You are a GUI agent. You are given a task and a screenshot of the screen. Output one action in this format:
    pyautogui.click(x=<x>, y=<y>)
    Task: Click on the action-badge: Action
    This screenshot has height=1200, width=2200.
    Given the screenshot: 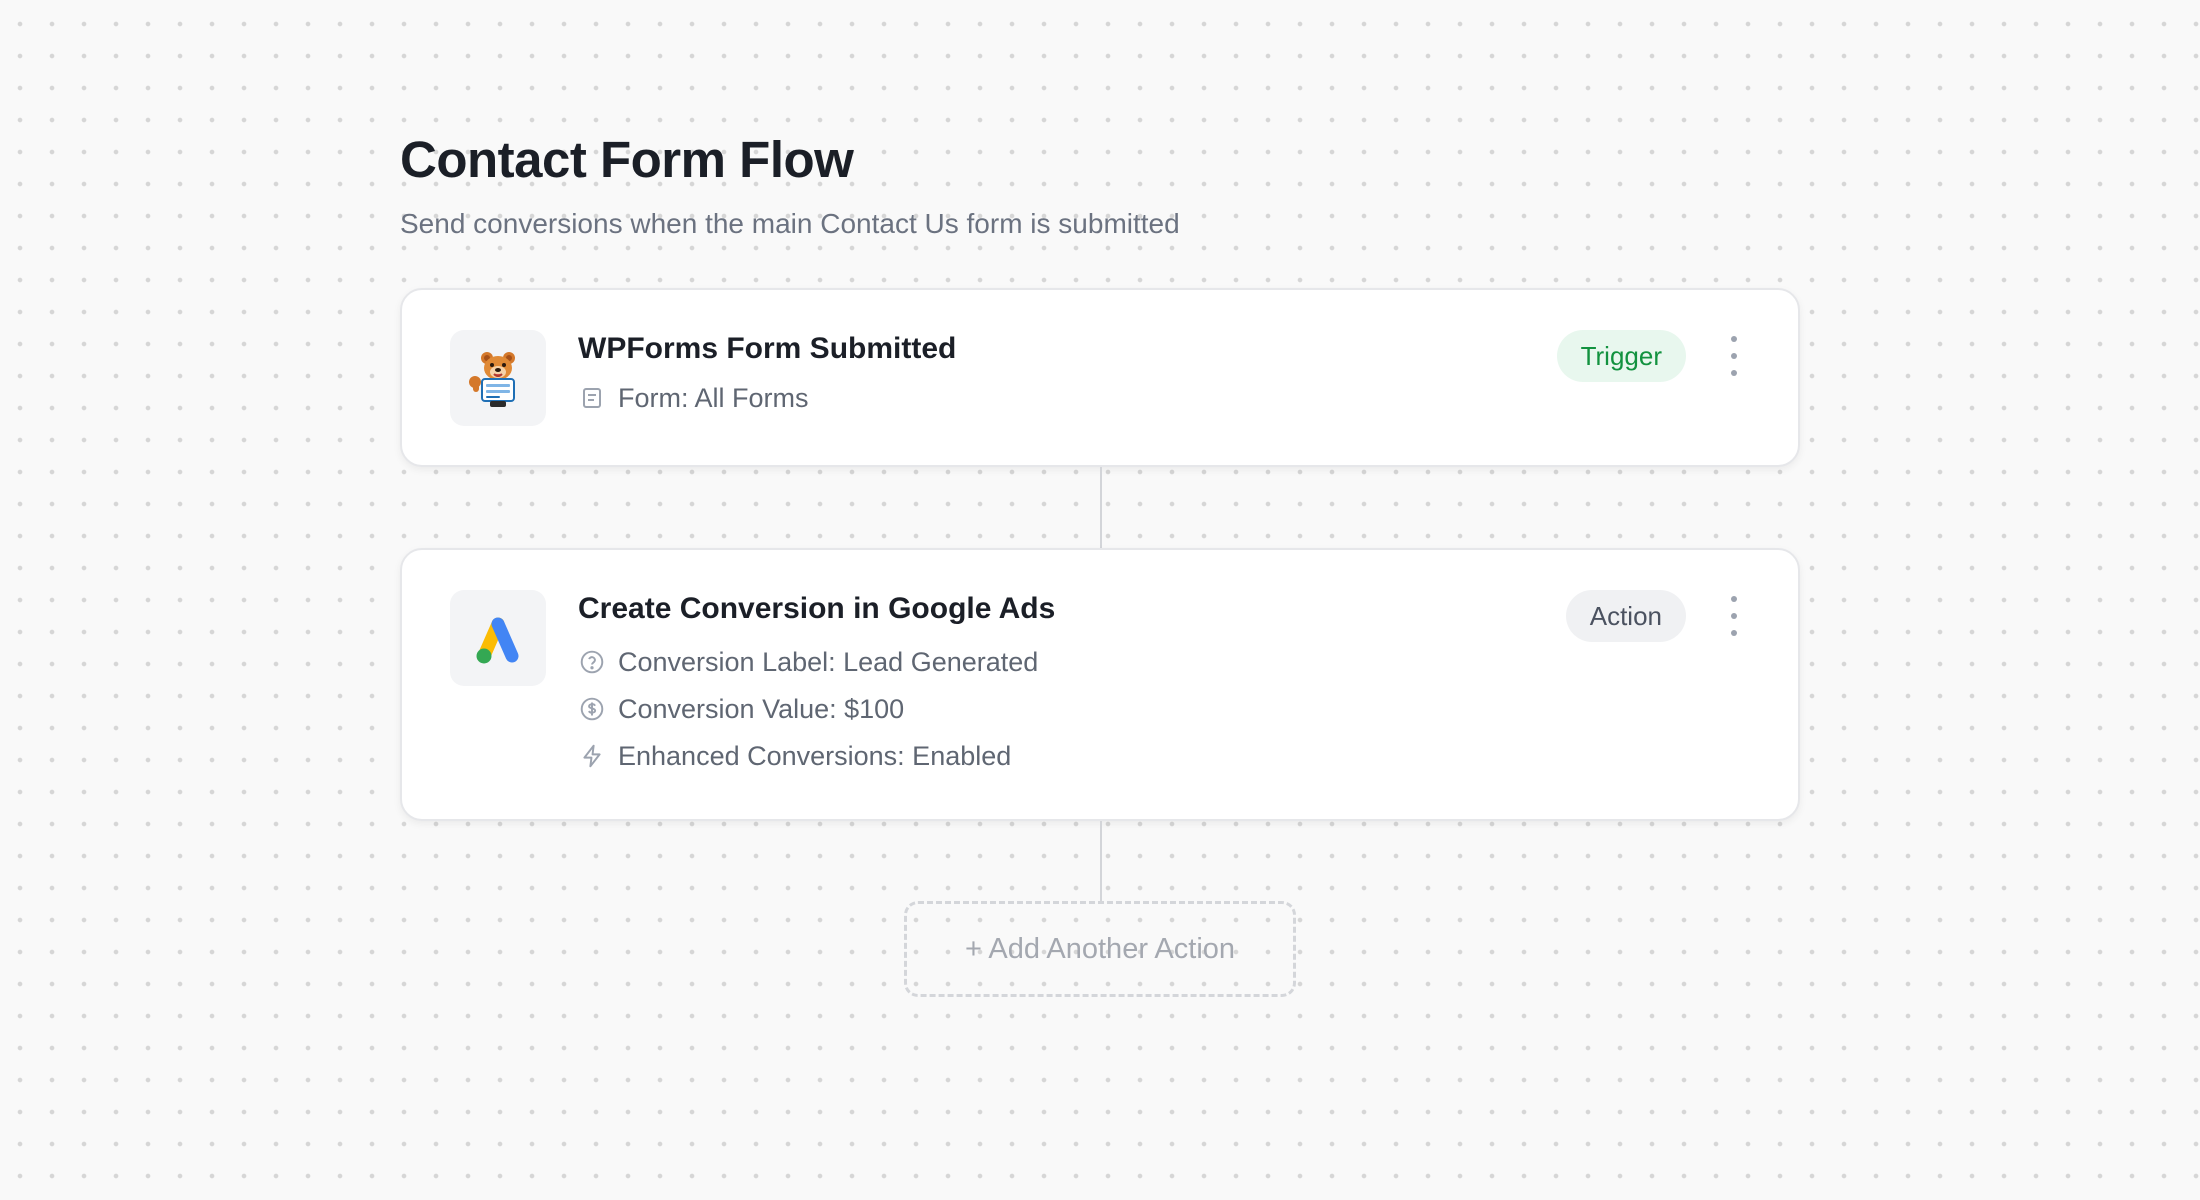 What is the action you would take?
    pyautogui.click(x=1625, y=616)
    